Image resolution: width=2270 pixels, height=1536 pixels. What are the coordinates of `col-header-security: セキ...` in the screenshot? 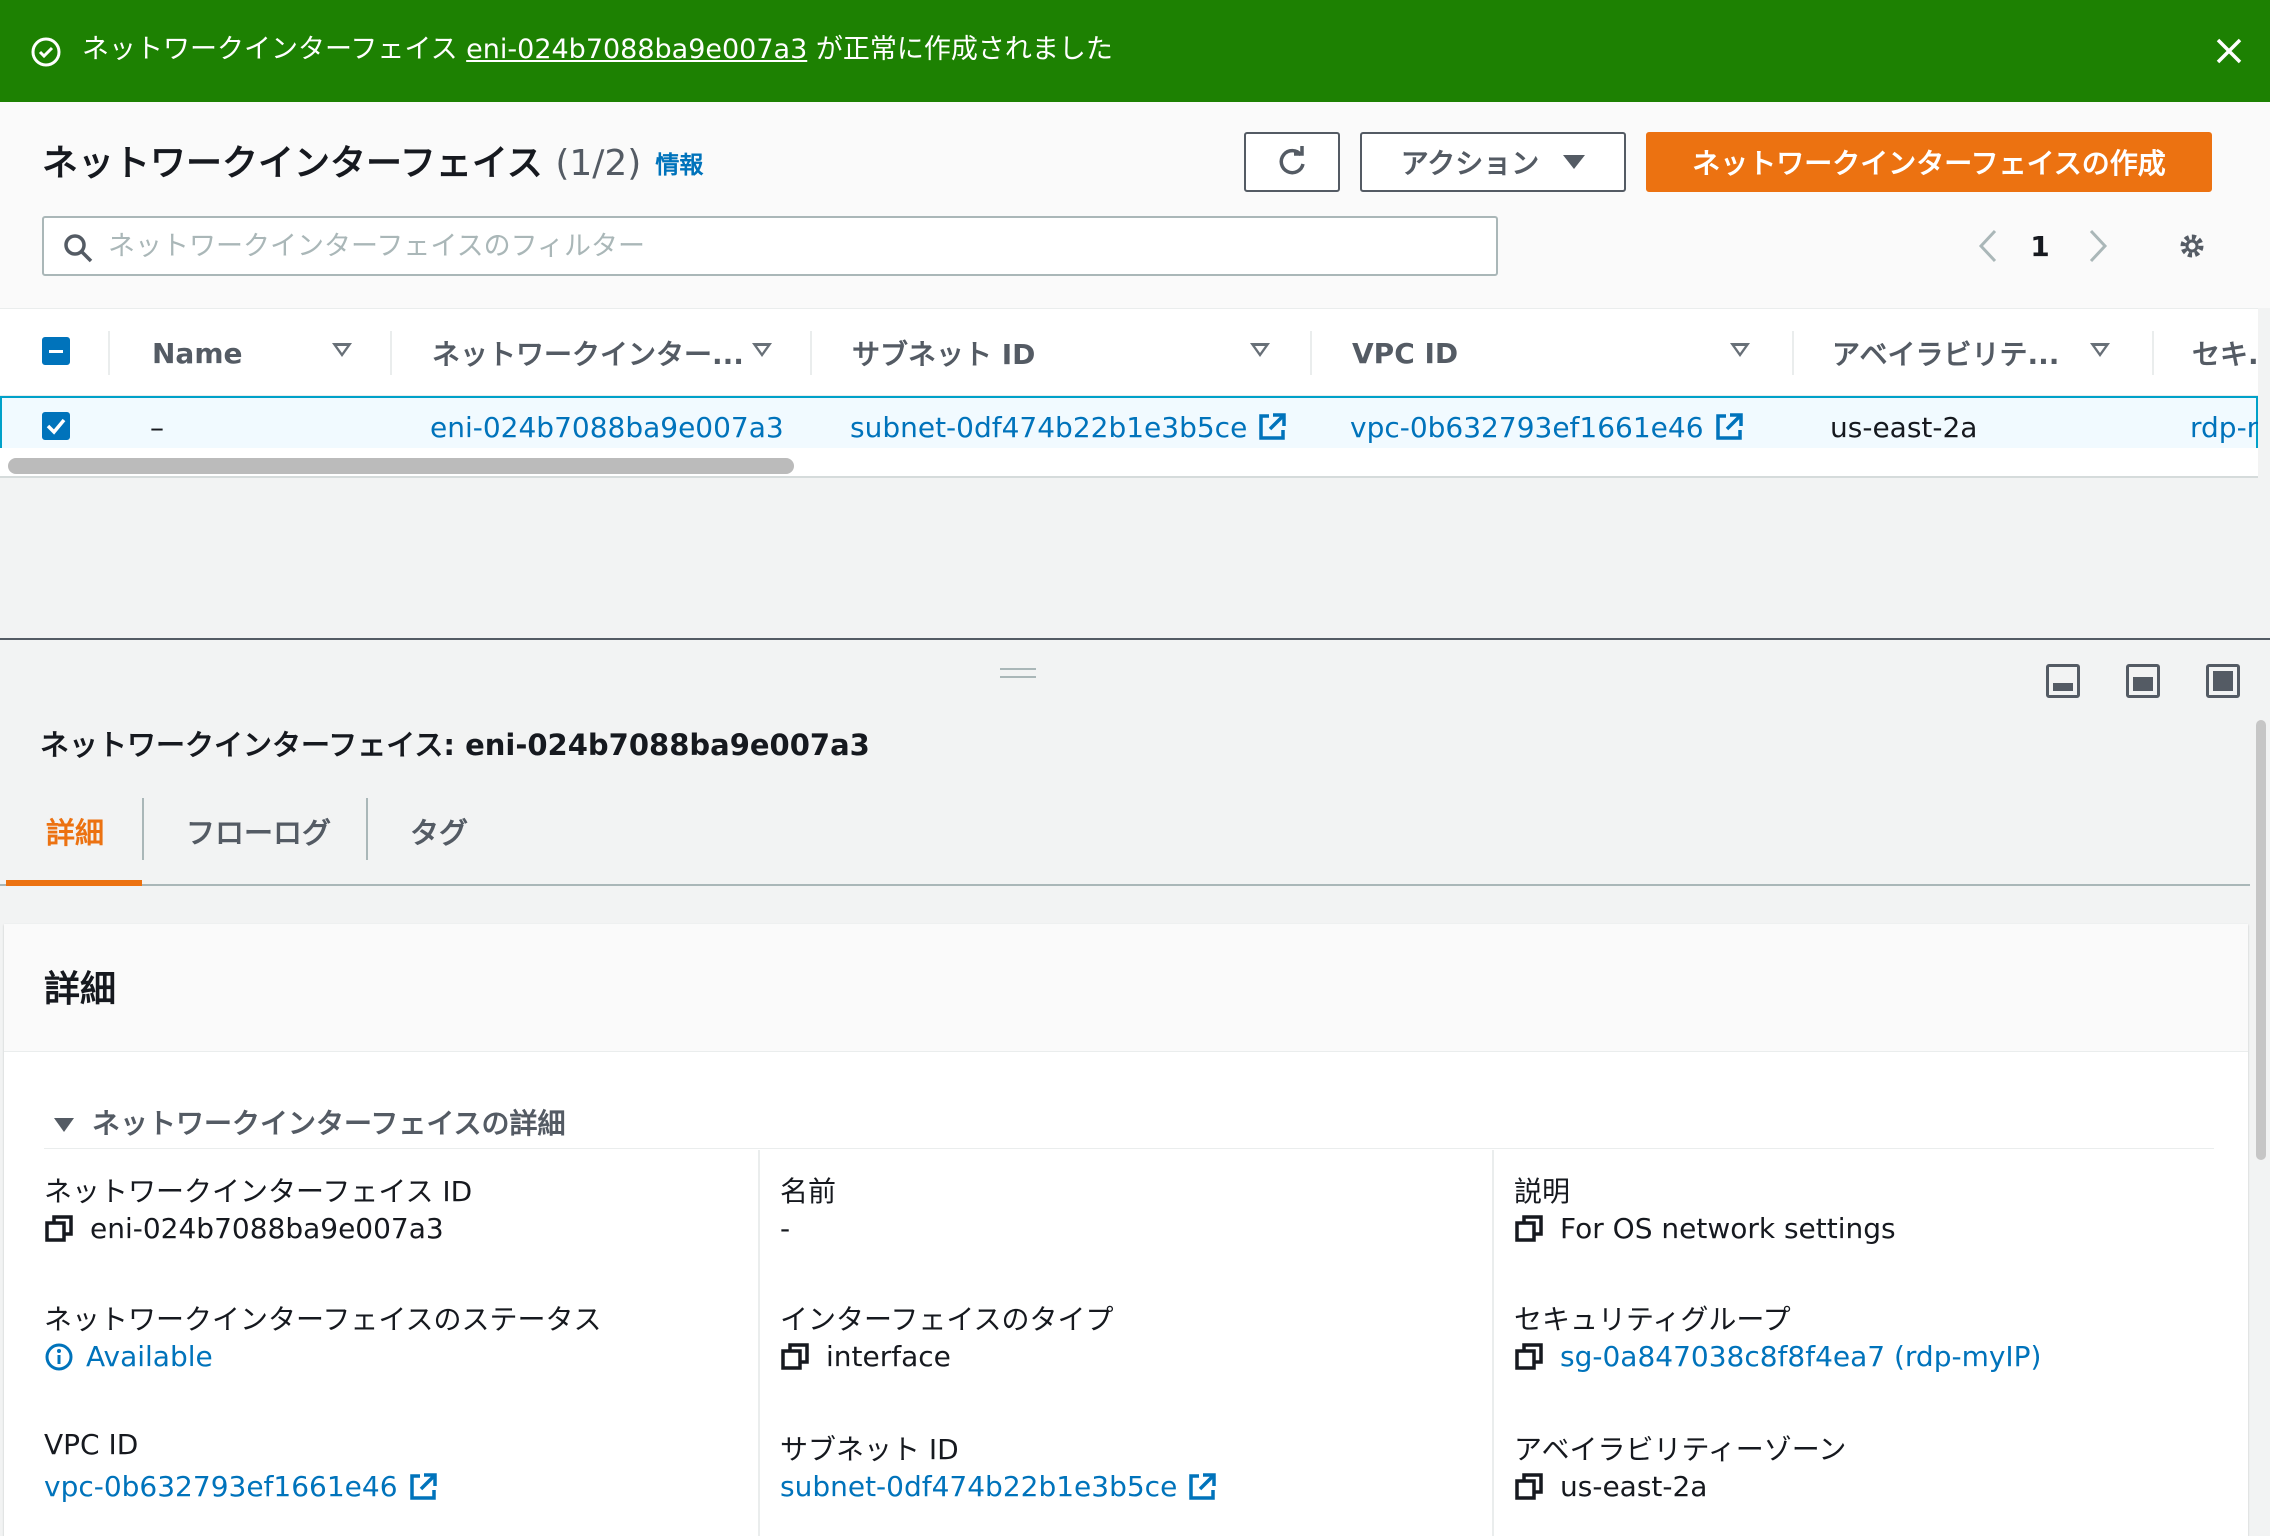 It's located at (2225, 353).